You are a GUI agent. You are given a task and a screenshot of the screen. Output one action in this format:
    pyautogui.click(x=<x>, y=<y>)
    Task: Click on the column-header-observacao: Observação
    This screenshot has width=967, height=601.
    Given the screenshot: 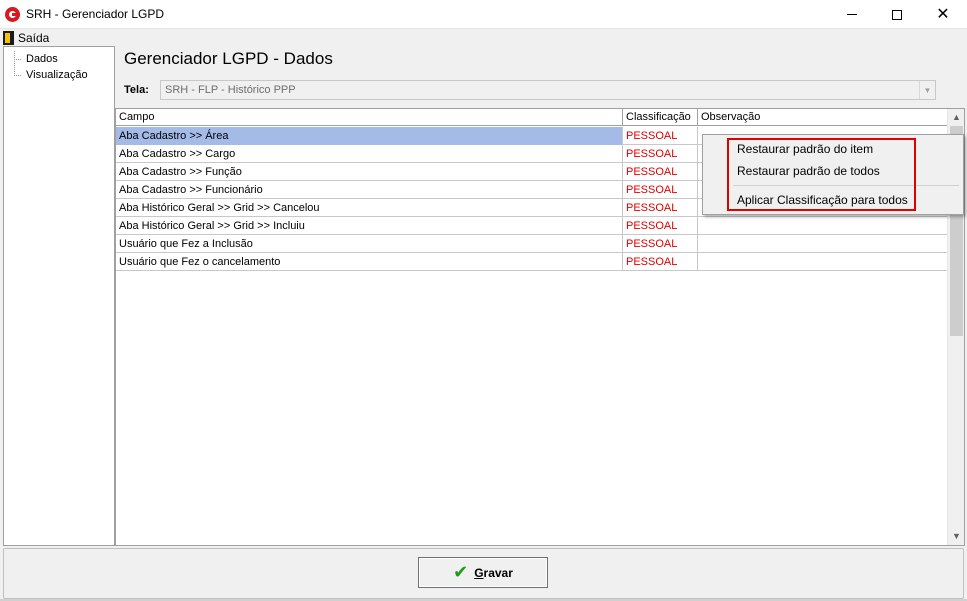 What is the action you would take?
    pyautogui.click(x=823, y=117)
    